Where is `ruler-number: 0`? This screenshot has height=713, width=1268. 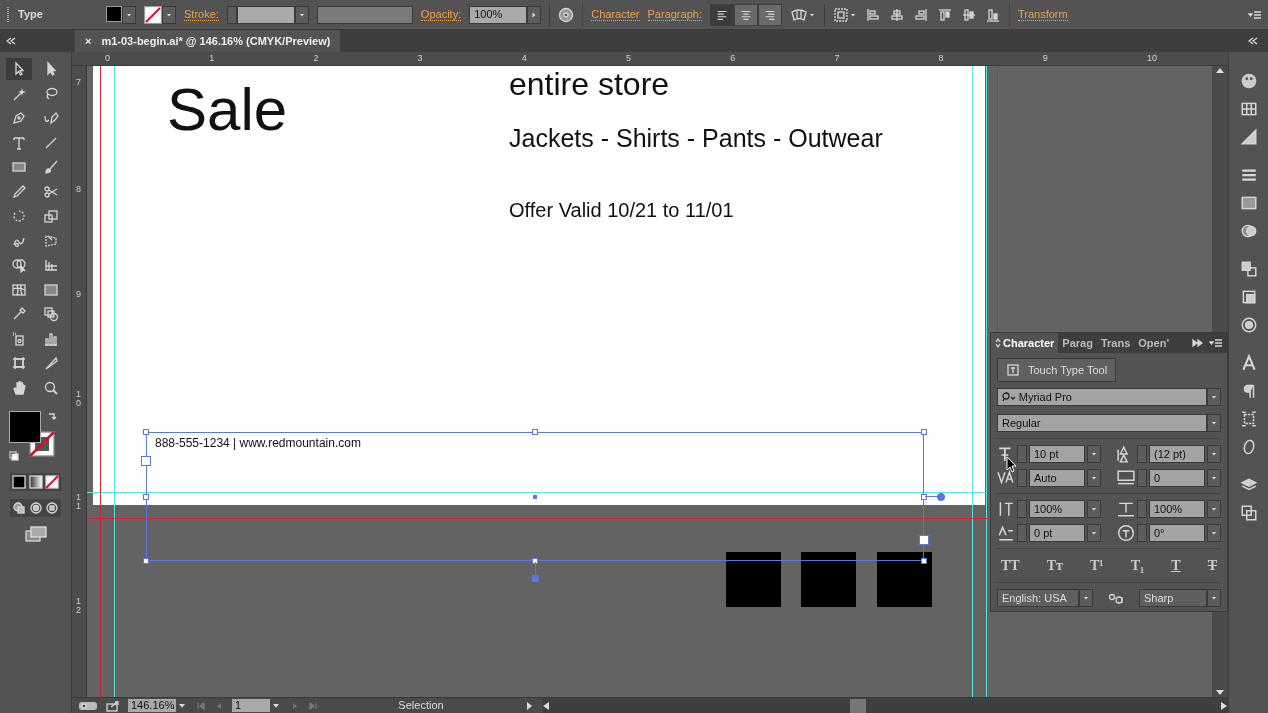 ruler-number: 0 is located at coordinates (107, 58).